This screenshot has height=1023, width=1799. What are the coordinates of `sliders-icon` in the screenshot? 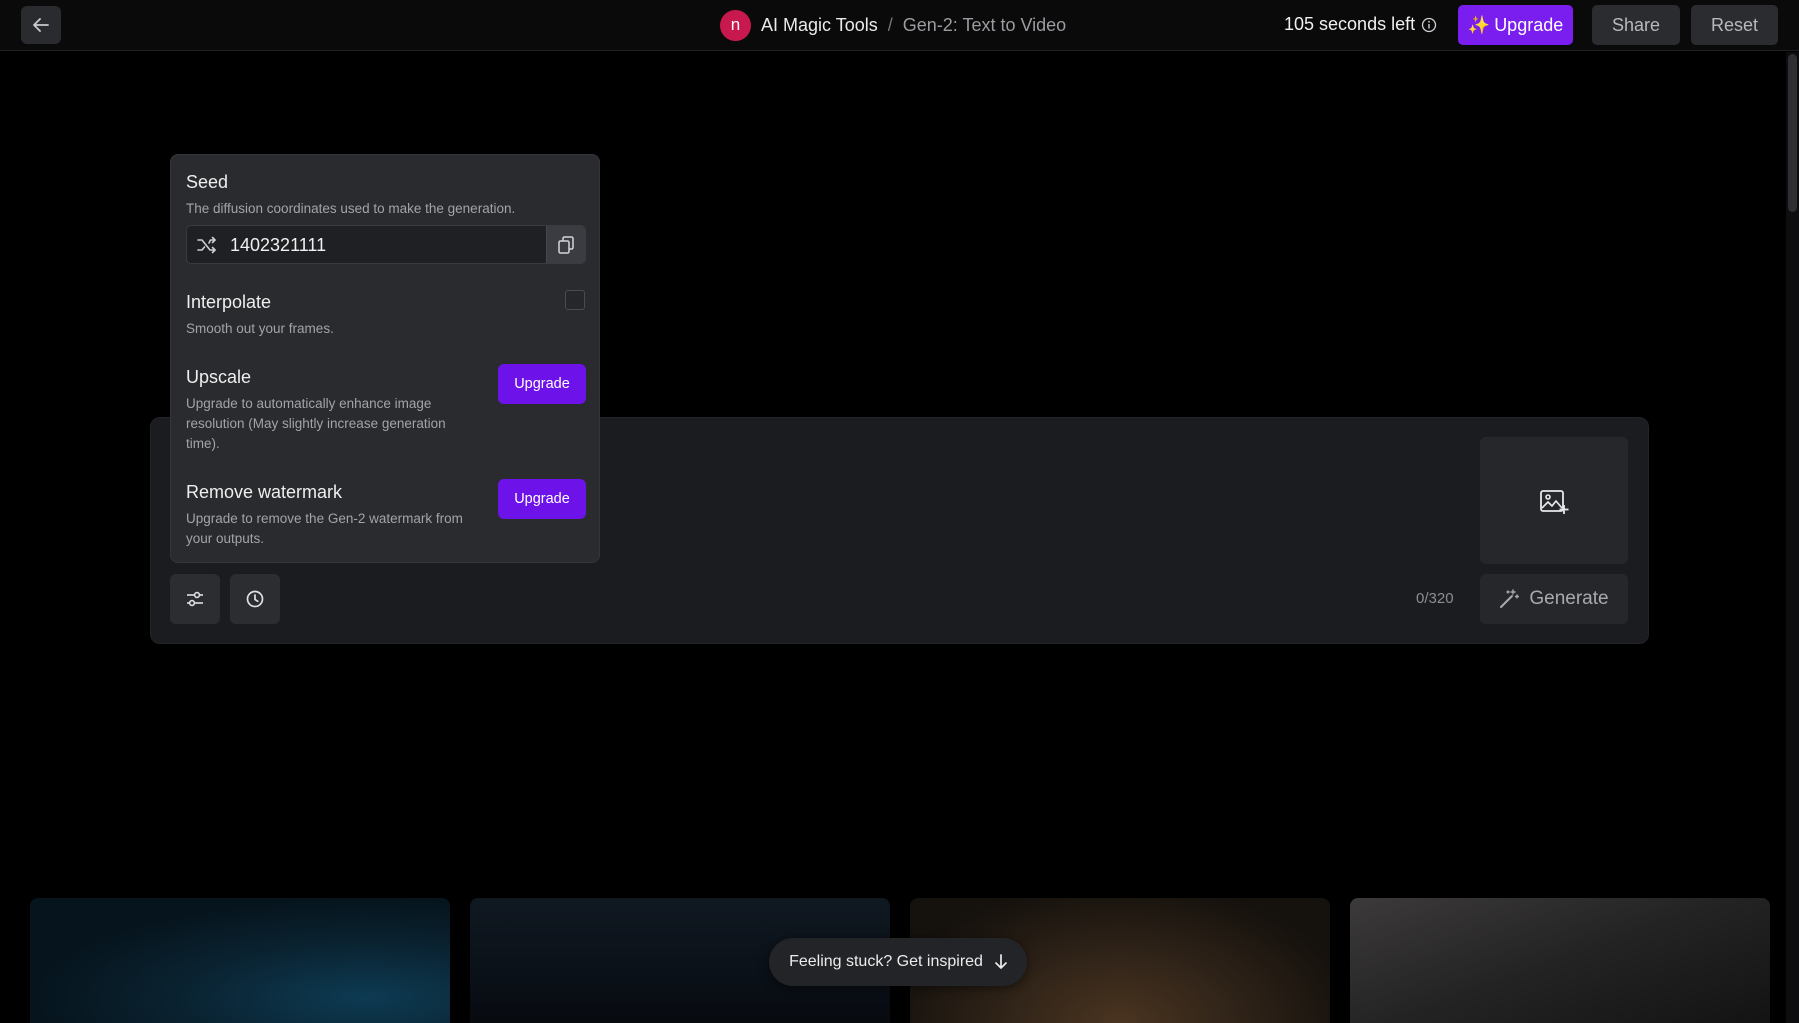 It's located at (195, 599).